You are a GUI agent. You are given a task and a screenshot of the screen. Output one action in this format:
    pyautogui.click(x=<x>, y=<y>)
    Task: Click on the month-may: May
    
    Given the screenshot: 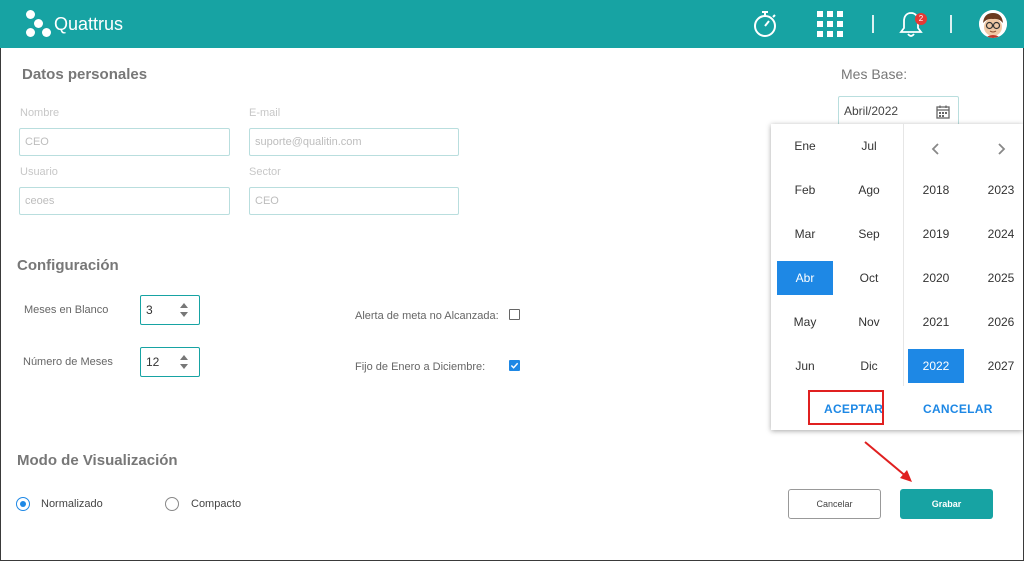 What is the action you would take?
    pyautogui.click(x=805, y=322)
    